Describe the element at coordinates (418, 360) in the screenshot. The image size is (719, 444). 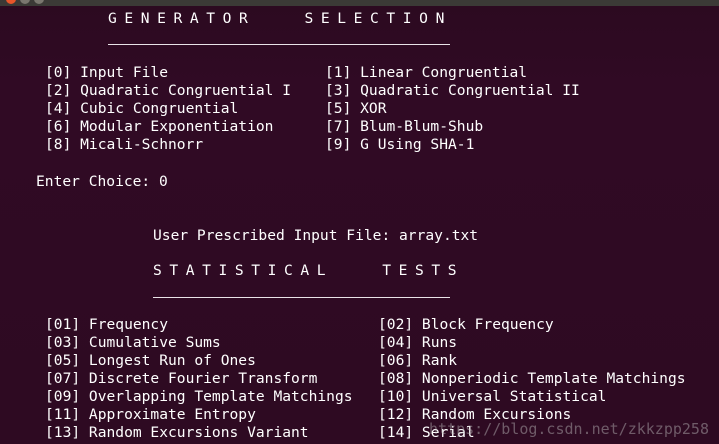
I see `test-option: [06] Rank` at that location.